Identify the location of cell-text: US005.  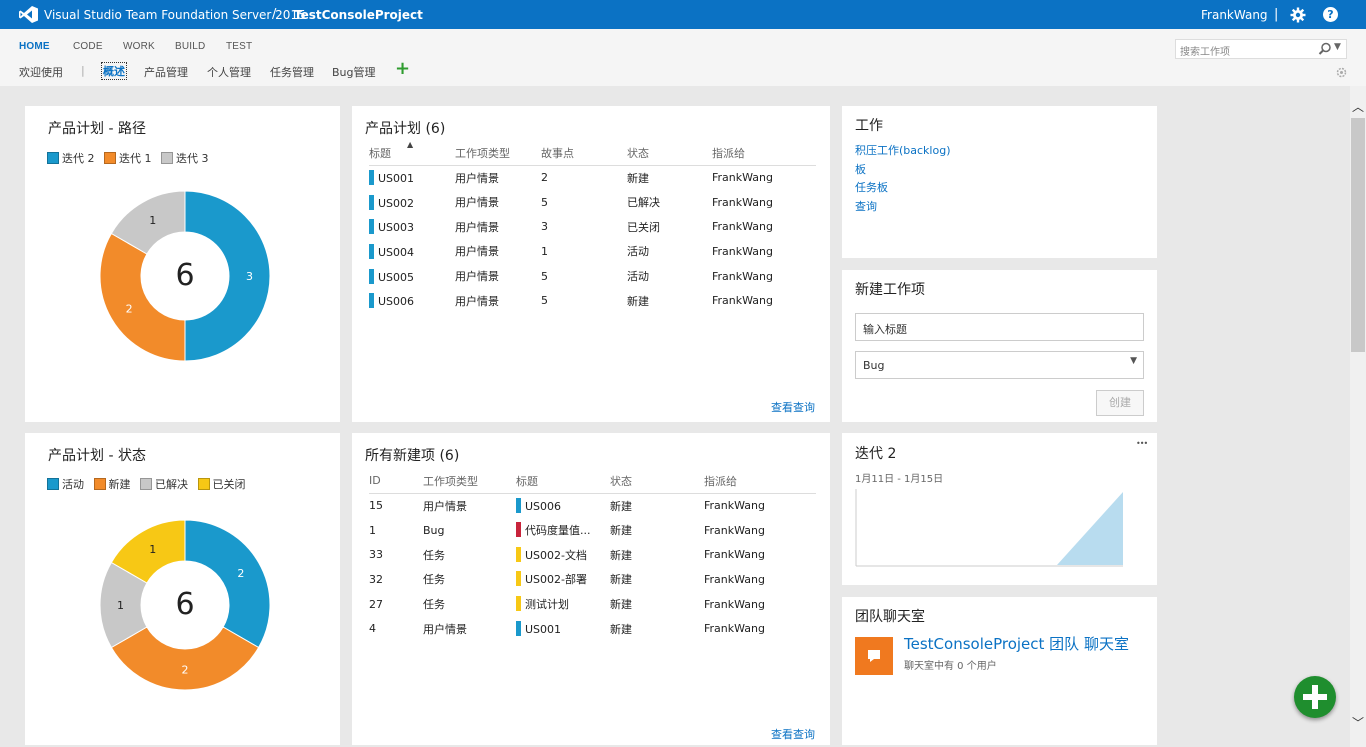
(396, 277).